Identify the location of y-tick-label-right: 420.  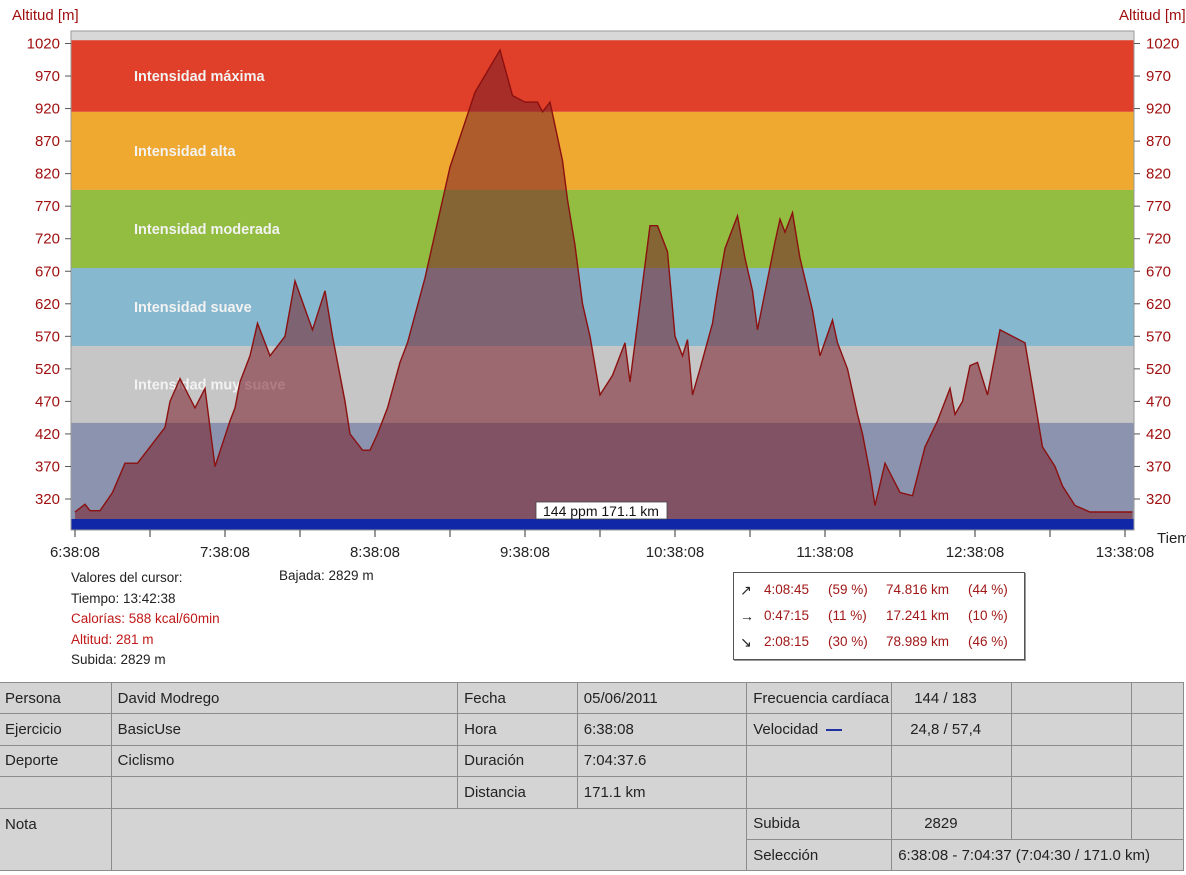
(1158, 434).